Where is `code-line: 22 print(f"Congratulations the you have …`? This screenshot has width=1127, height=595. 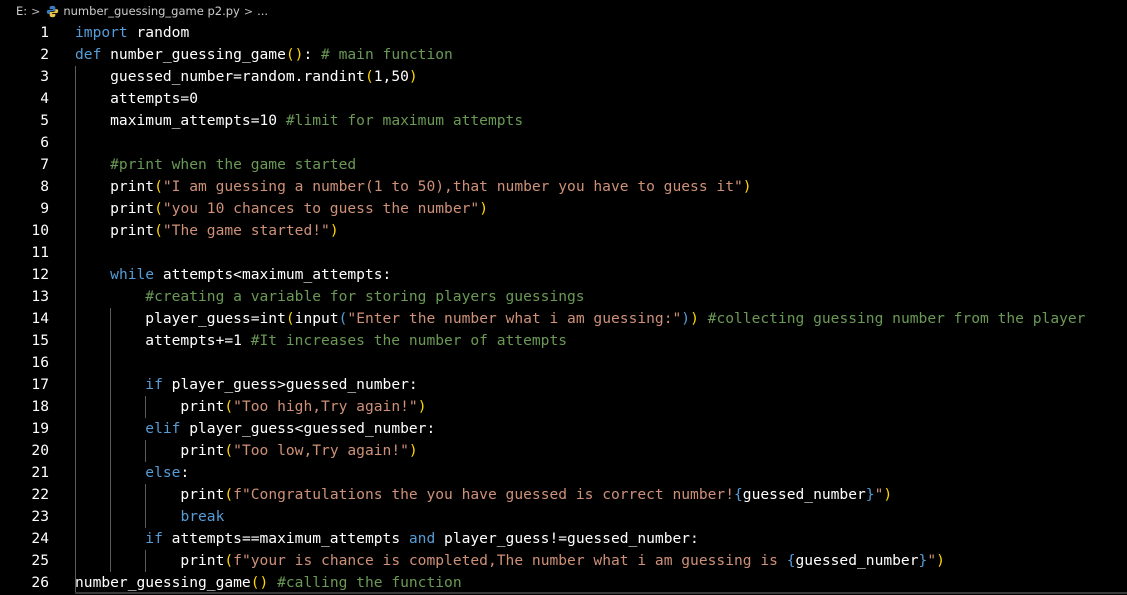 code-line: 22 print(f"Congratulations the you have … is located at coordinates (563, 495).